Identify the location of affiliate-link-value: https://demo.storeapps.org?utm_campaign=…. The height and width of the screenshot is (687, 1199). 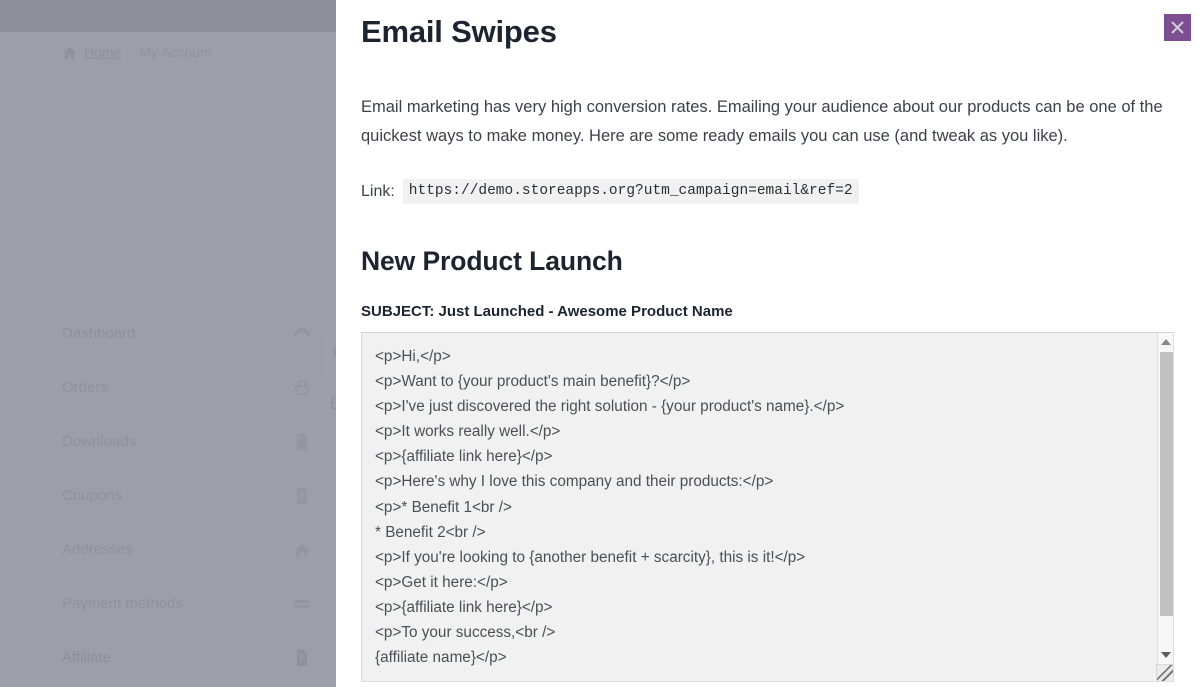
(630, 191).